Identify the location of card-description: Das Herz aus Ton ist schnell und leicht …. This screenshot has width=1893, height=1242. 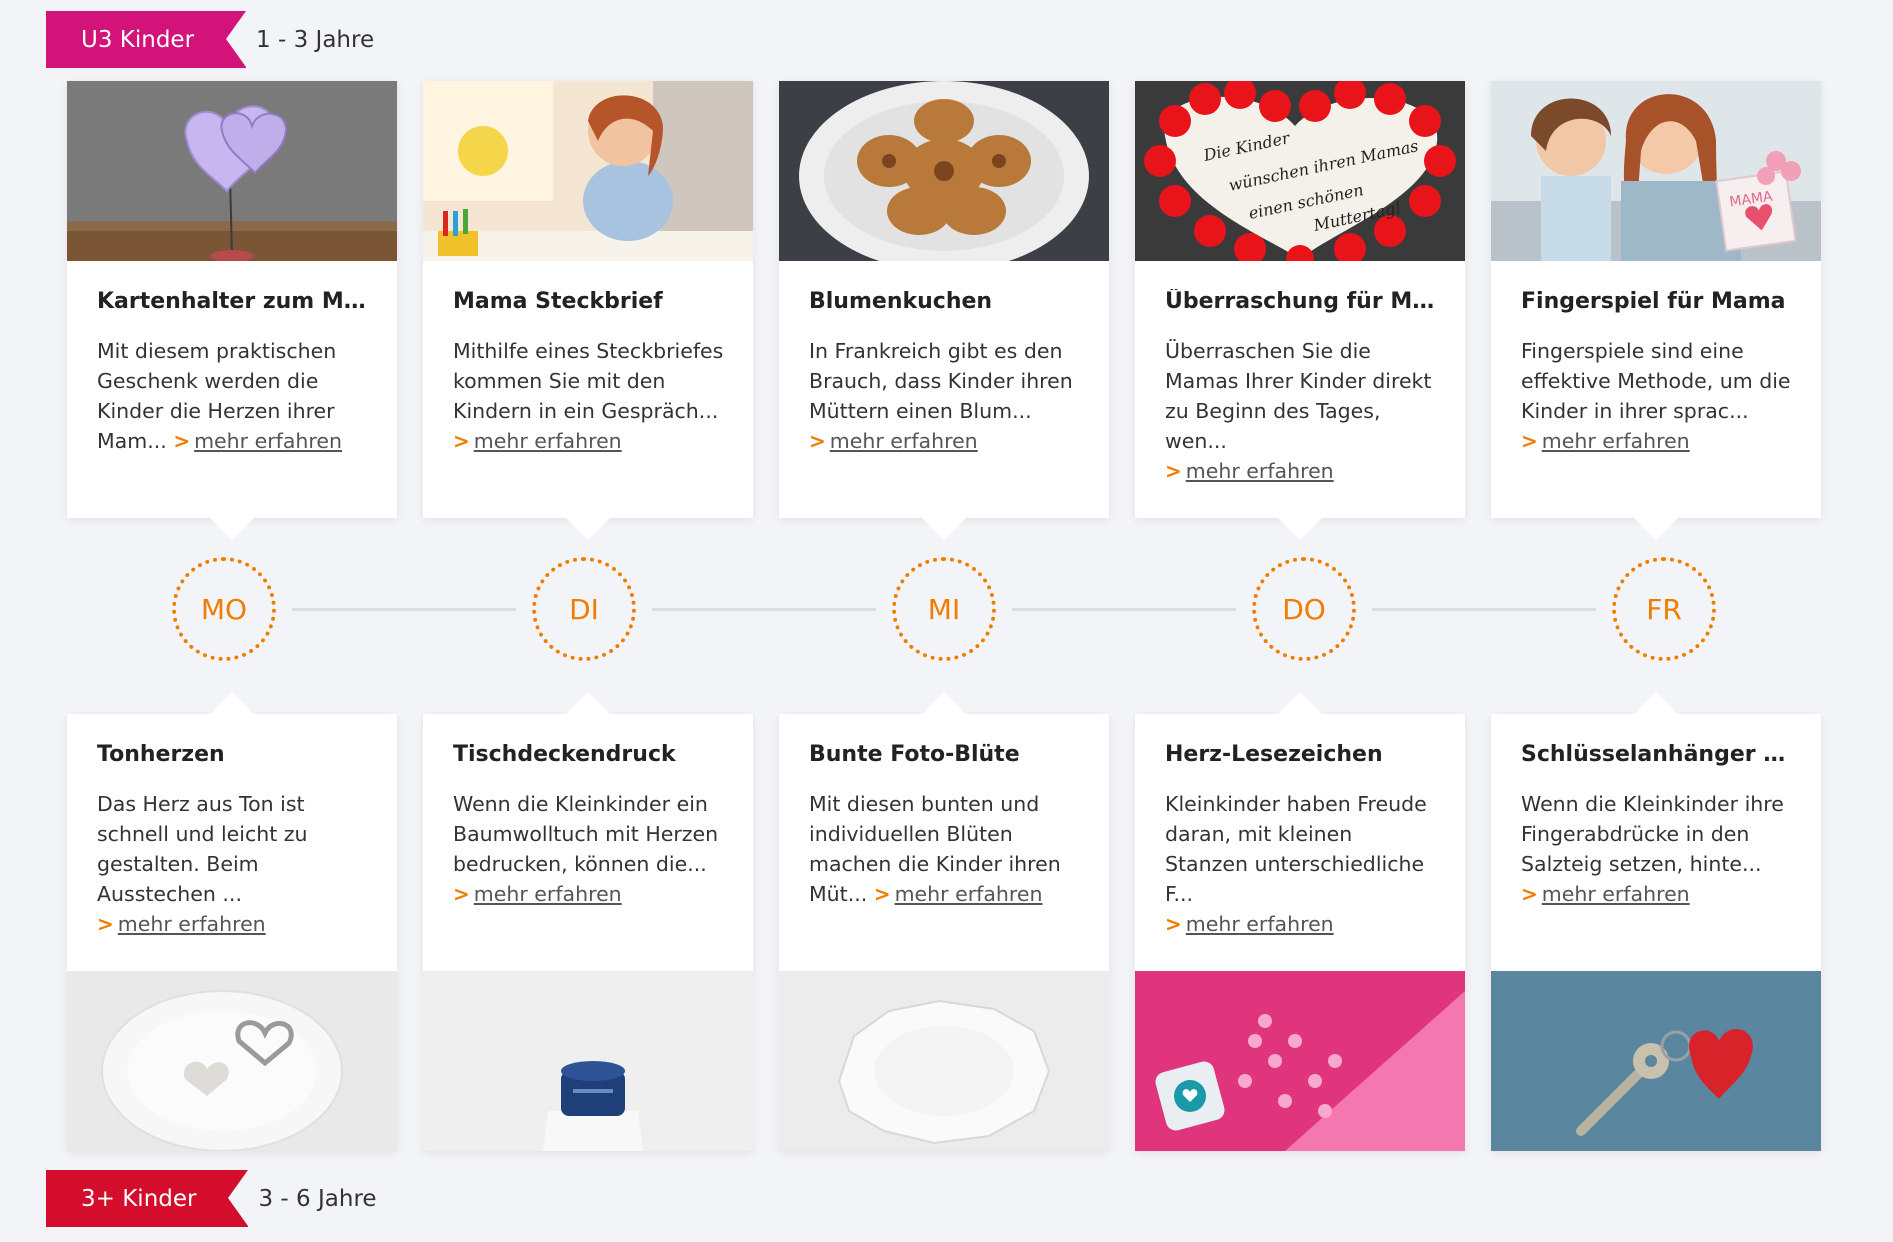
(202, 849).